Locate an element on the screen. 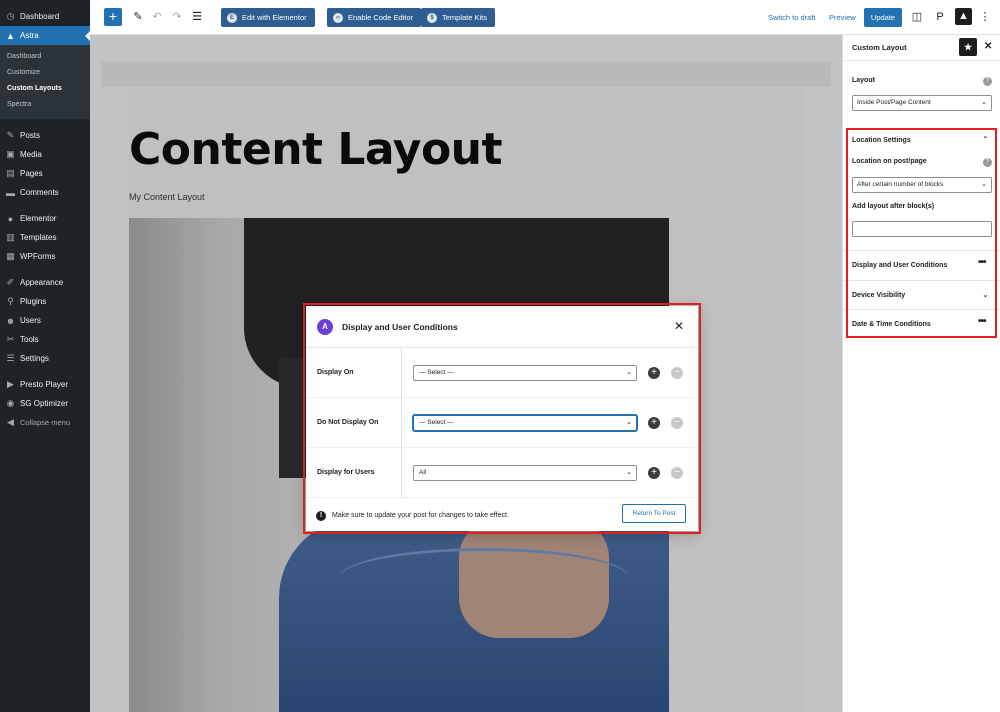  sidebar-item-presto-player: ▶ Presto Player is located at coordinates (45, 384).